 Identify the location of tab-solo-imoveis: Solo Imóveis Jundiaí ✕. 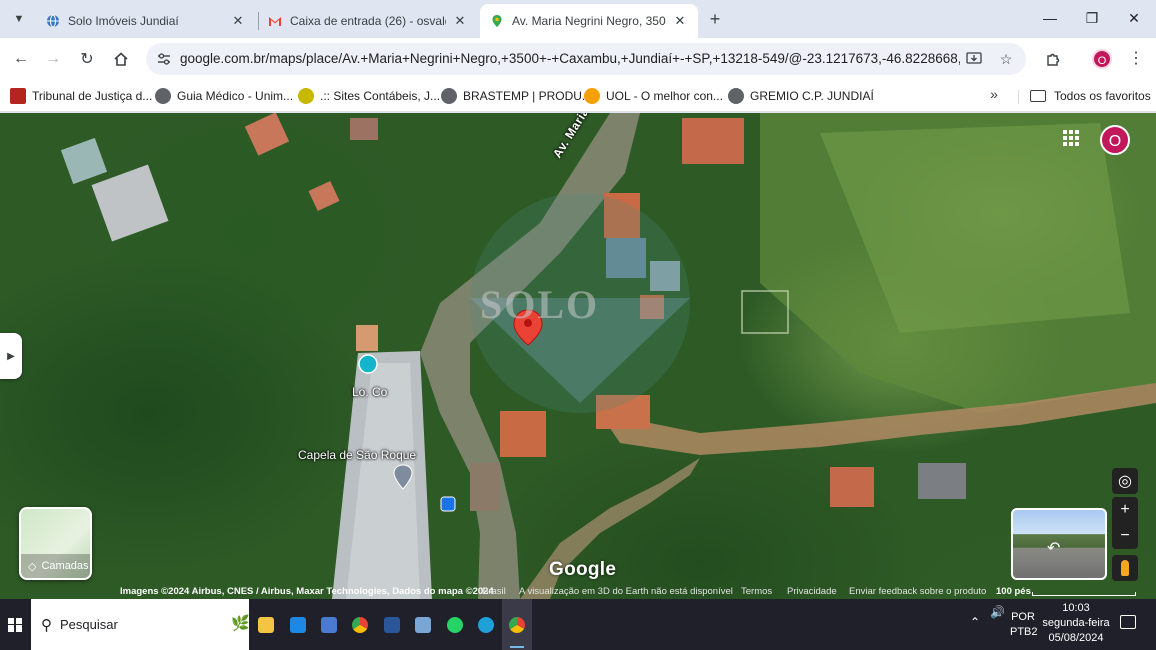
(146, 21).